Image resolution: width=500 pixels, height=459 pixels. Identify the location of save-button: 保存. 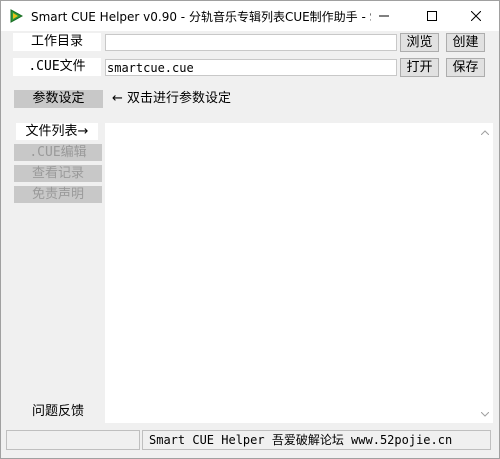
(465, 67).